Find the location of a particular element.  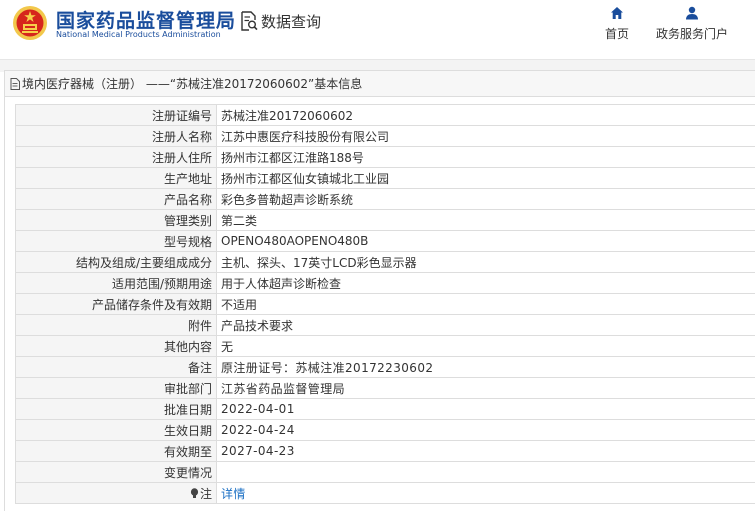

row-key: 变更情况 is located at coordinates (116, 472).